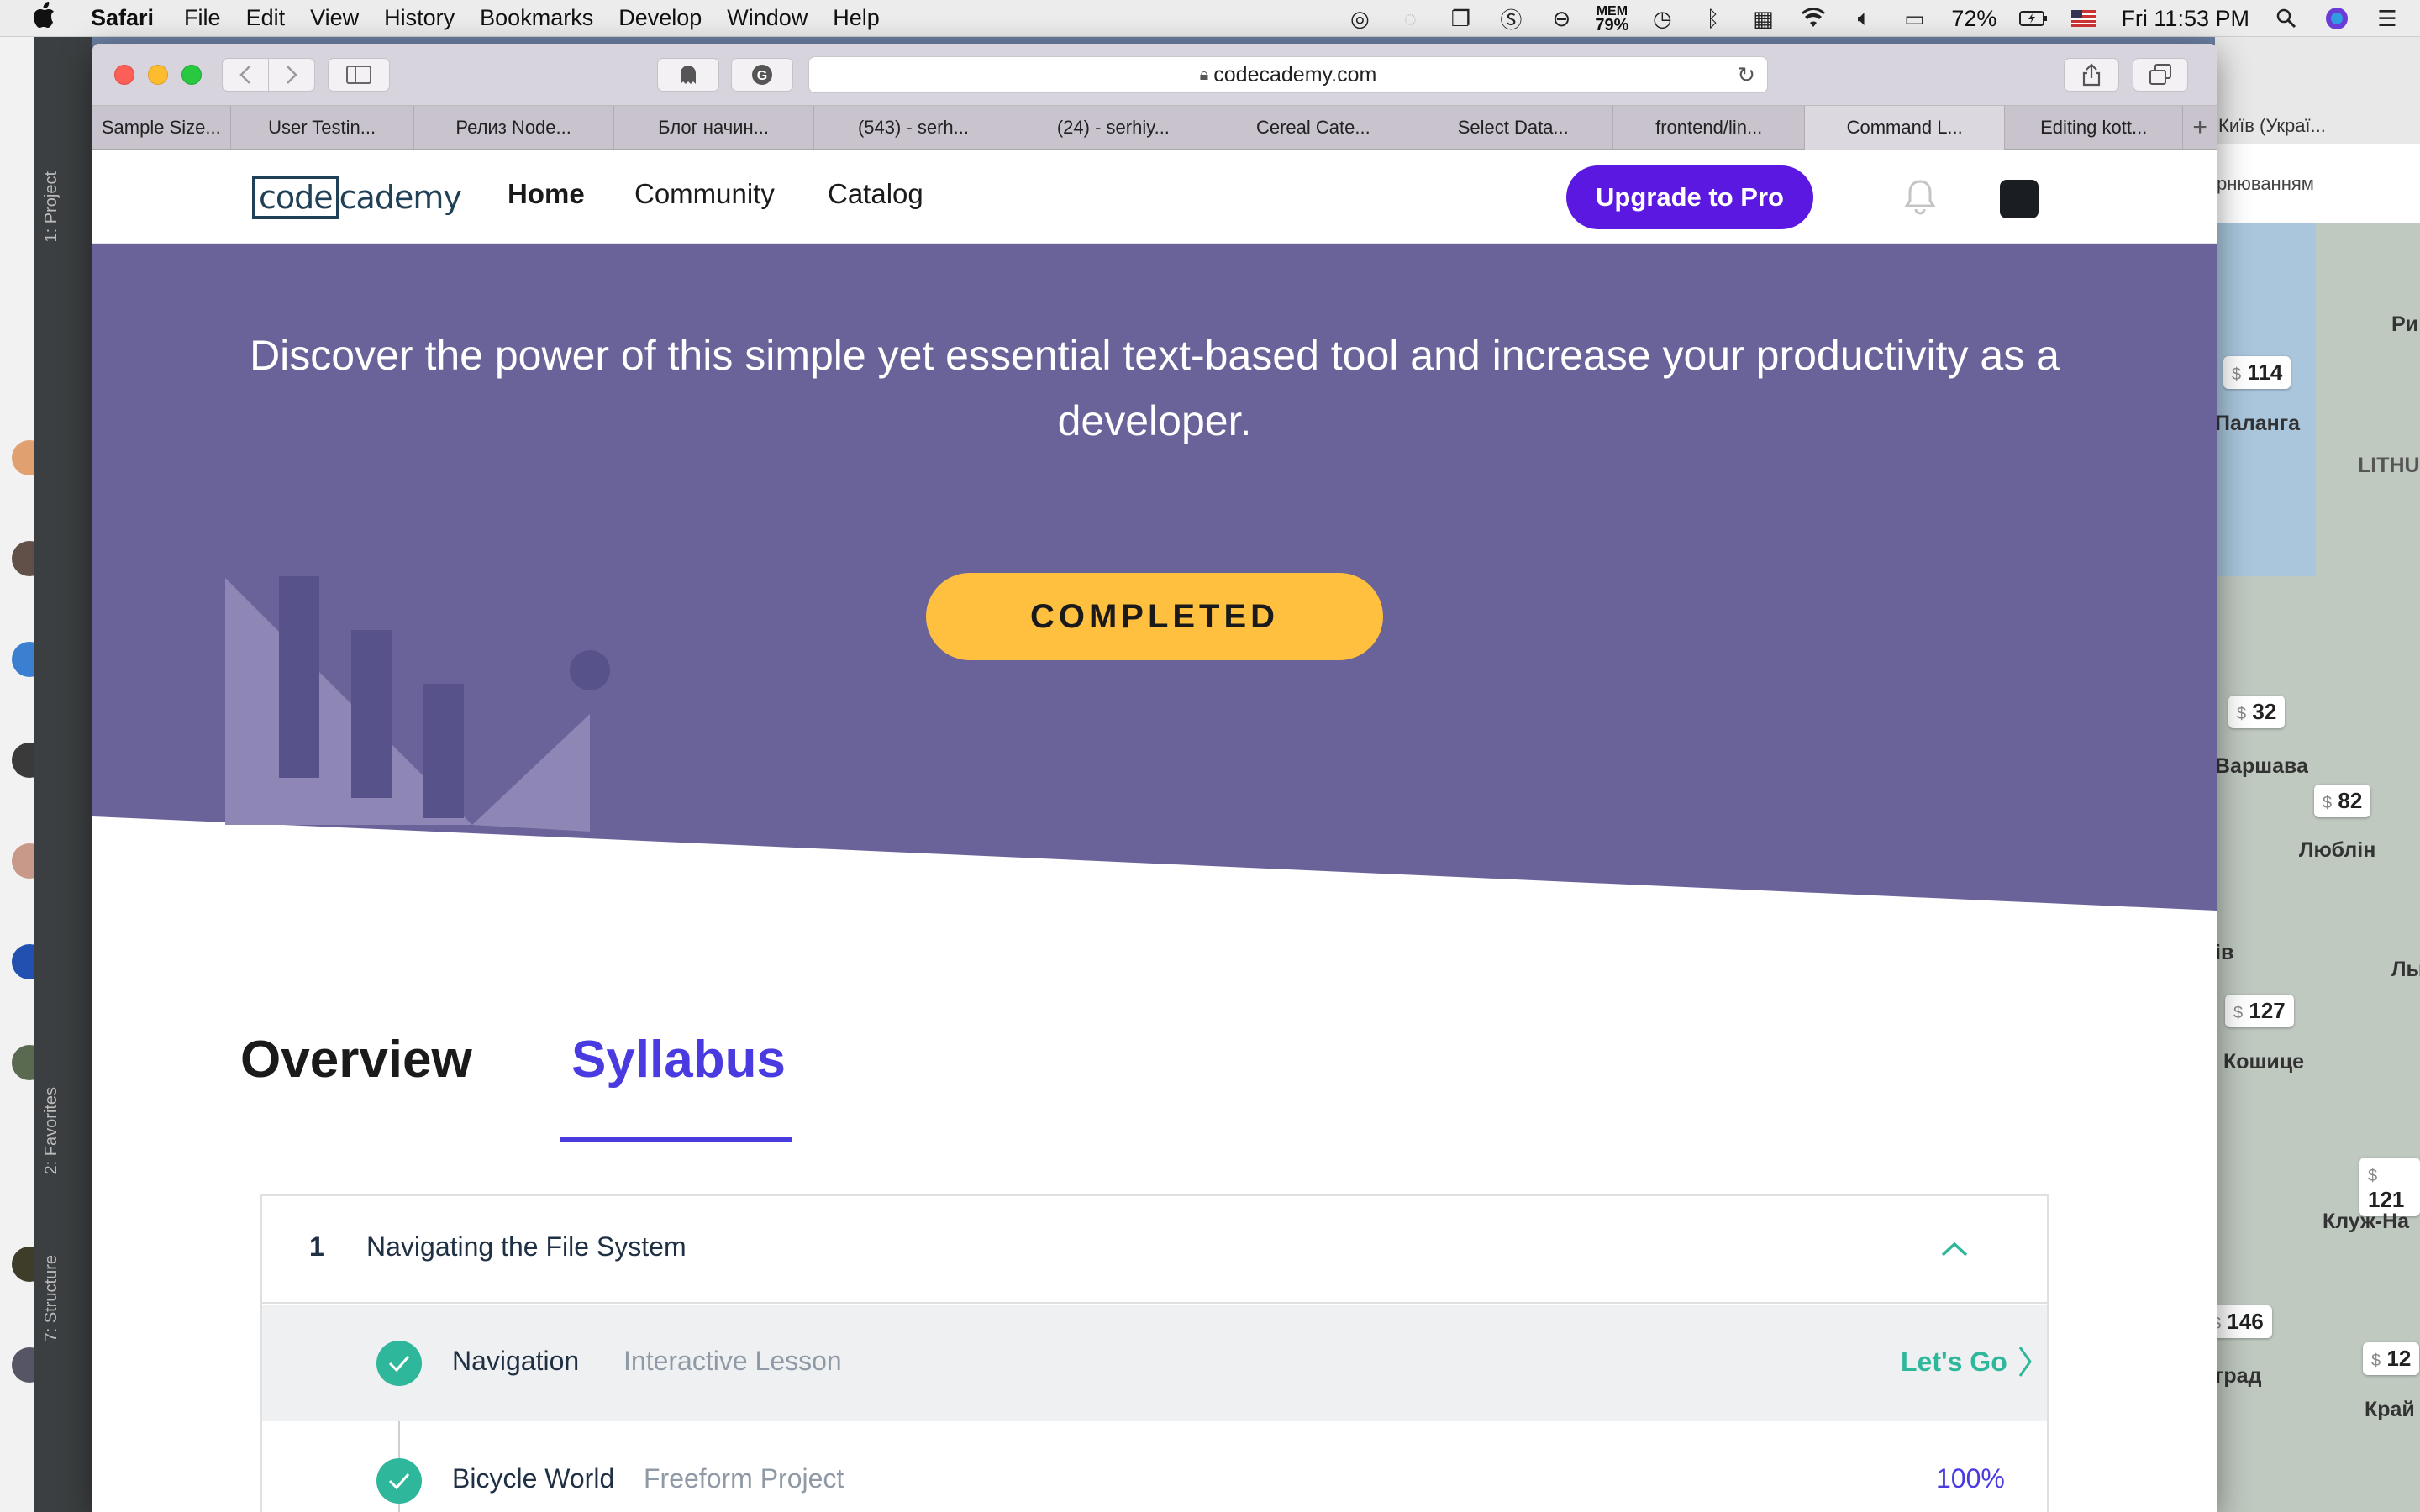 The image size is (2420, 1512). Describe the element at coordinates (52, 206) in the screenshot. I see `ide-project-tab: 1: Project` at that location.